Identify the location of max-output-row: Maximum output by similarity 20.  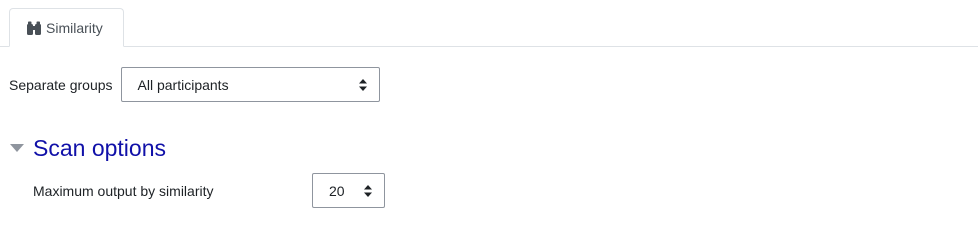
(213, 190).